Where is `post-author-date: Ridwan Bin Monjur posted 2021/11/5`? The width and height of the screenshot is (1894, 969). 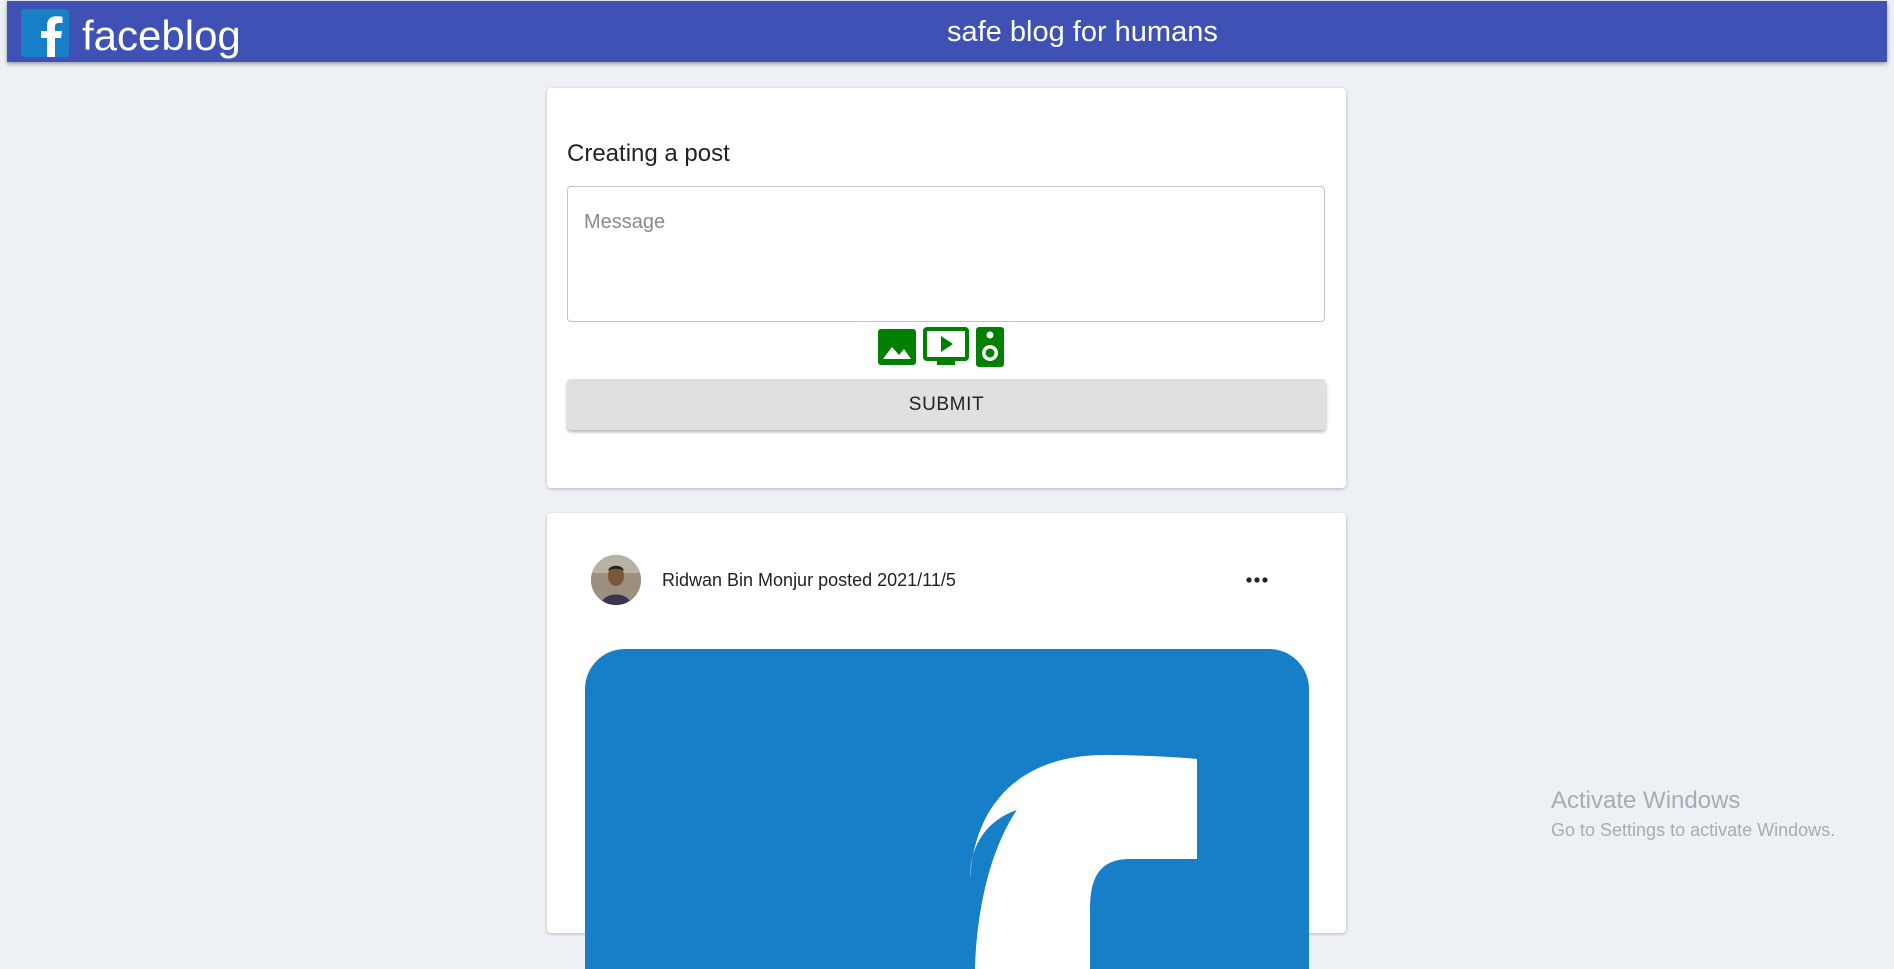 post-author-date: Ridwan Bin Monjur posted 2021/11/5 is located at coordinates (809, 580).